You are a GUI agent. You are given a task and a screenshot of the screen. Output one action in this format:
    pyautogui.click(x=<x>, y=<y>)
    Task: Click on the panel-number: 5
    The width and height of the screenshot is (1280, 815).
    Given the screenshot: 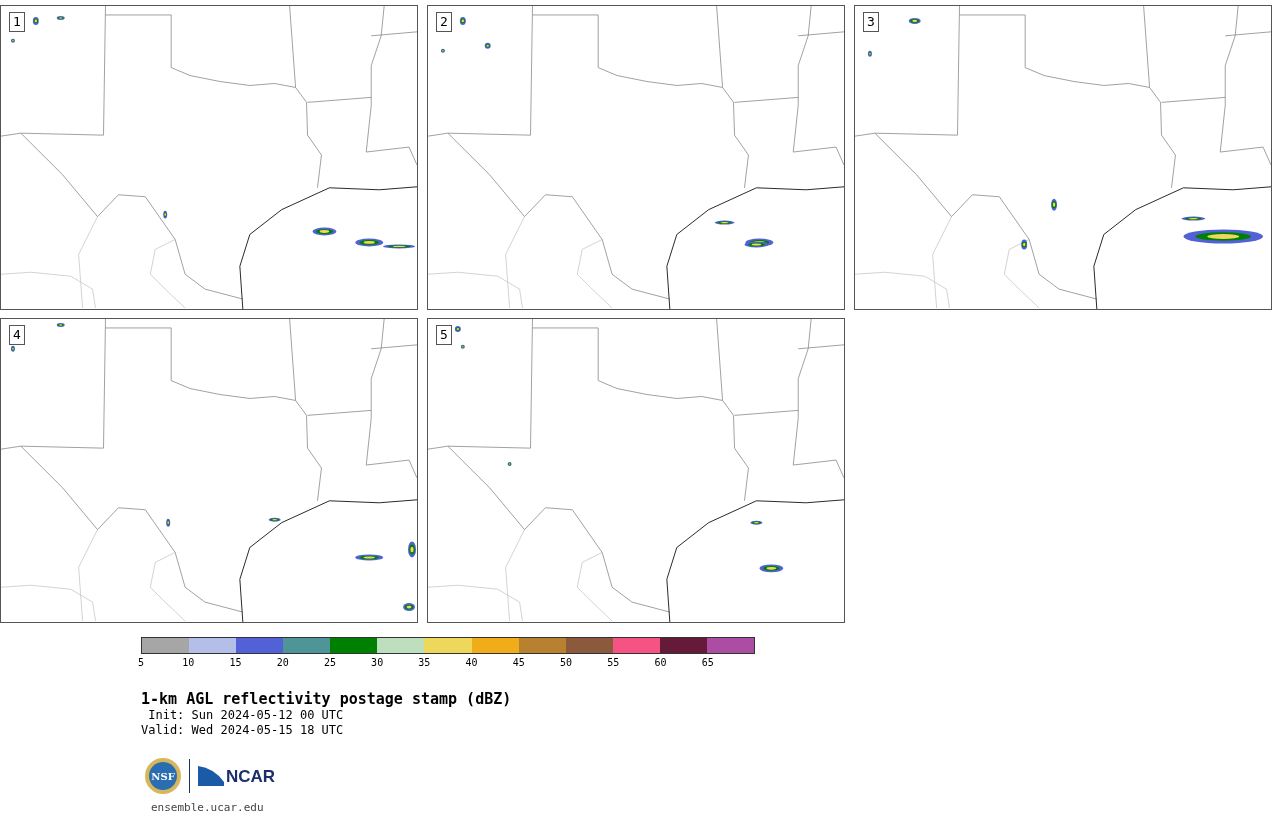 What is the action you would take?
    pyautogui.click(x=444, y=335)
    